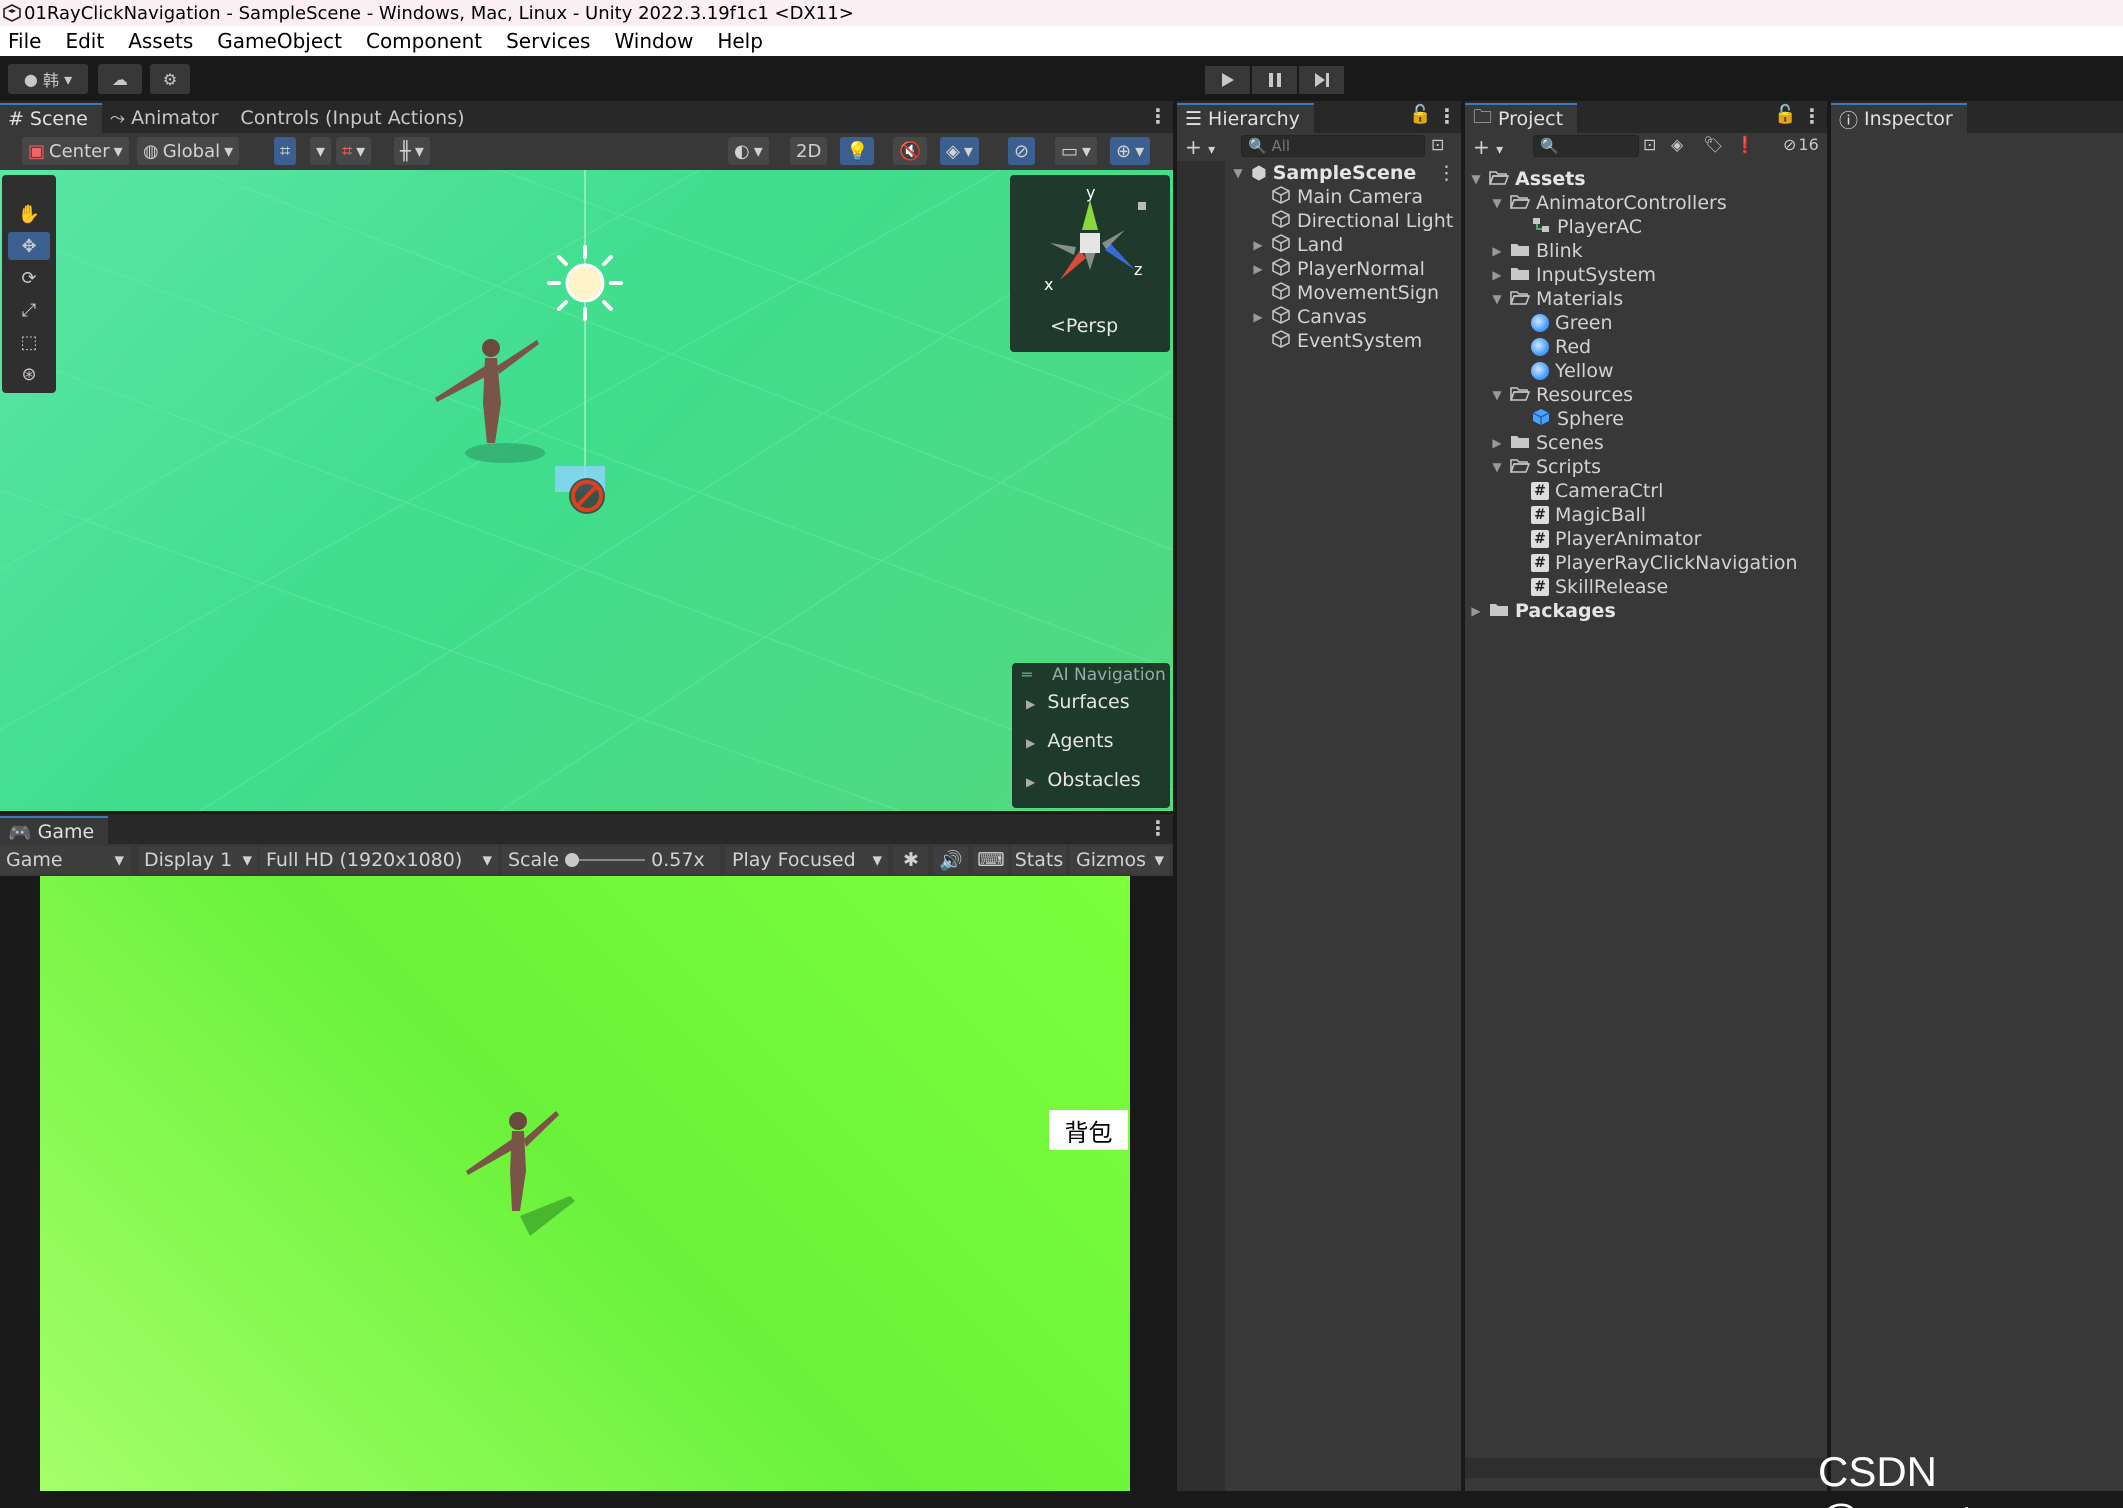  Describe the element at coordinates (1561, 395) in the screenshot. I see `project-item: ▼ Resources` at that location.